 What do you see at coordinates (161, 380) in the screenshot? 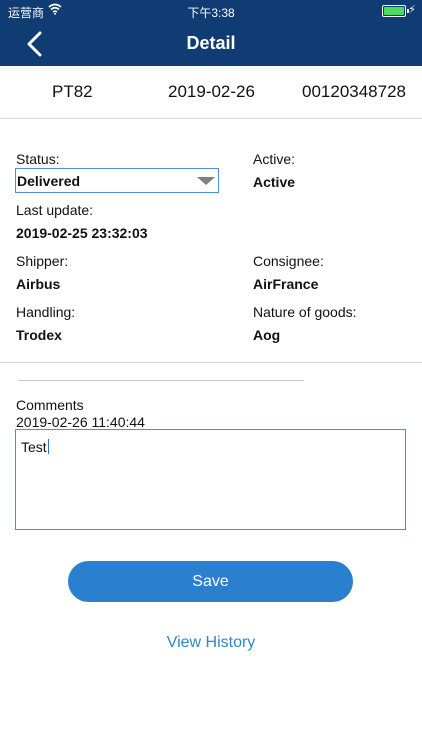
I see `comment-separator` at bounding box center [161, 380].